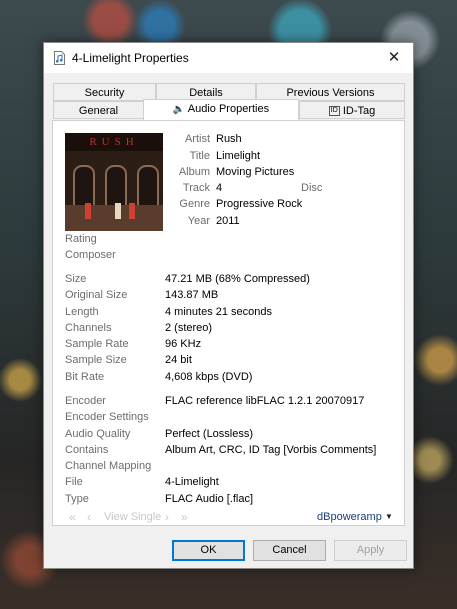  Describe the element at coordinates (114, 182) in the screenshot. I see `album-art: RUSH` at that location.